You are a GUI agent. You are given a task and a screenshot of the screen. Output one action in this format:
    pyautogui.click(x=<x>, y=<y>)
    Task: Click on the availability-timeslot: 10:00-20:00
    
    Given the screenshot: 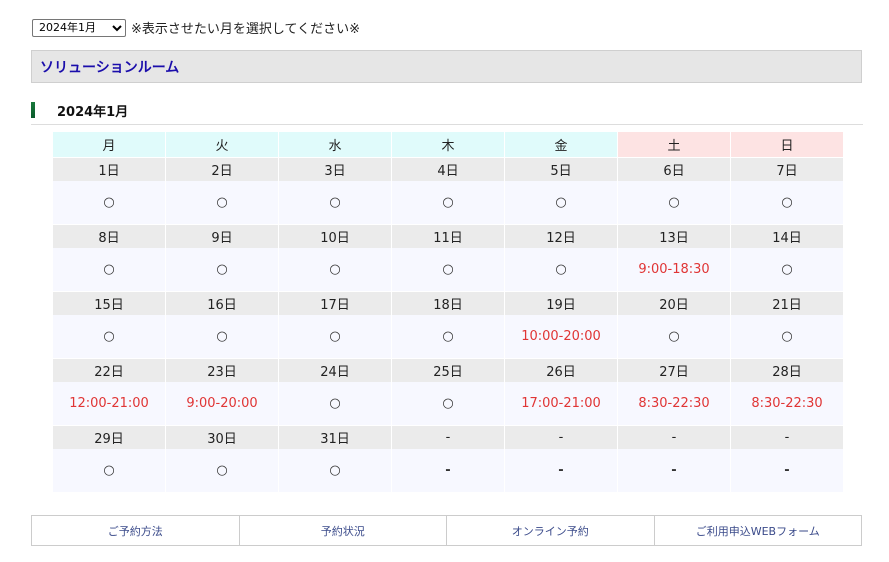 What is the action you would take?
    pyautogui.click(x=561, y=336)
    